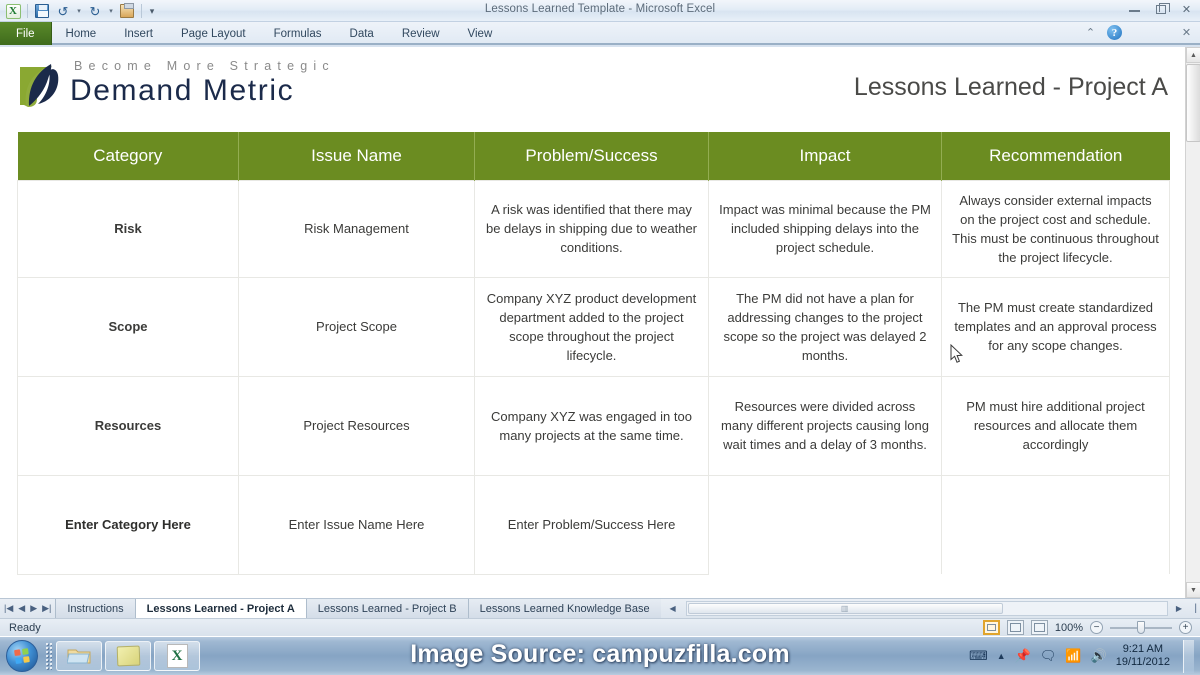  Describe the element at coordinates (1084, 656) in the screenshot. I see `system-tray: ⌨ ▲ 📌 🗨 📶 🔊 9:21 AM 19/11/2012` at that location.